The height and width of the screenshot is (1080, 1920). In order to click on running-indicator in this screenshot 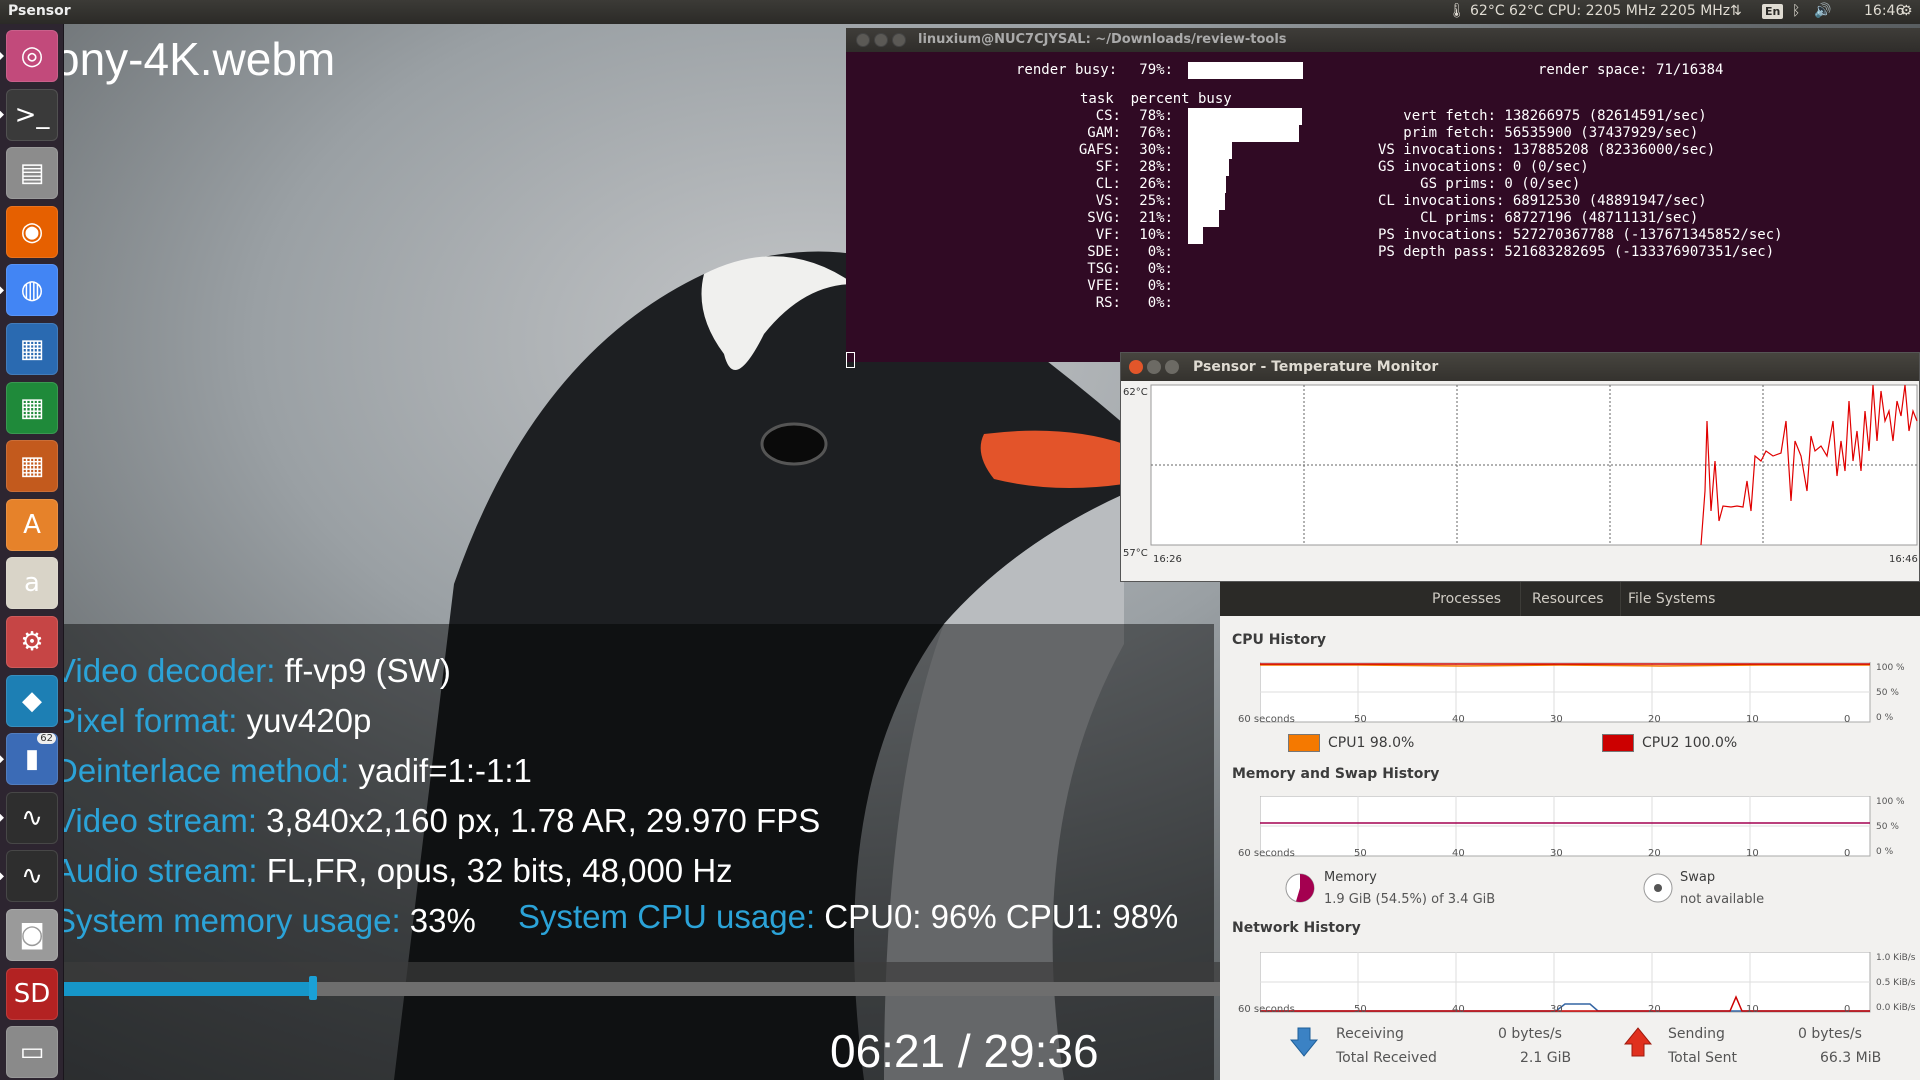, I will do `click(2, 817)`.